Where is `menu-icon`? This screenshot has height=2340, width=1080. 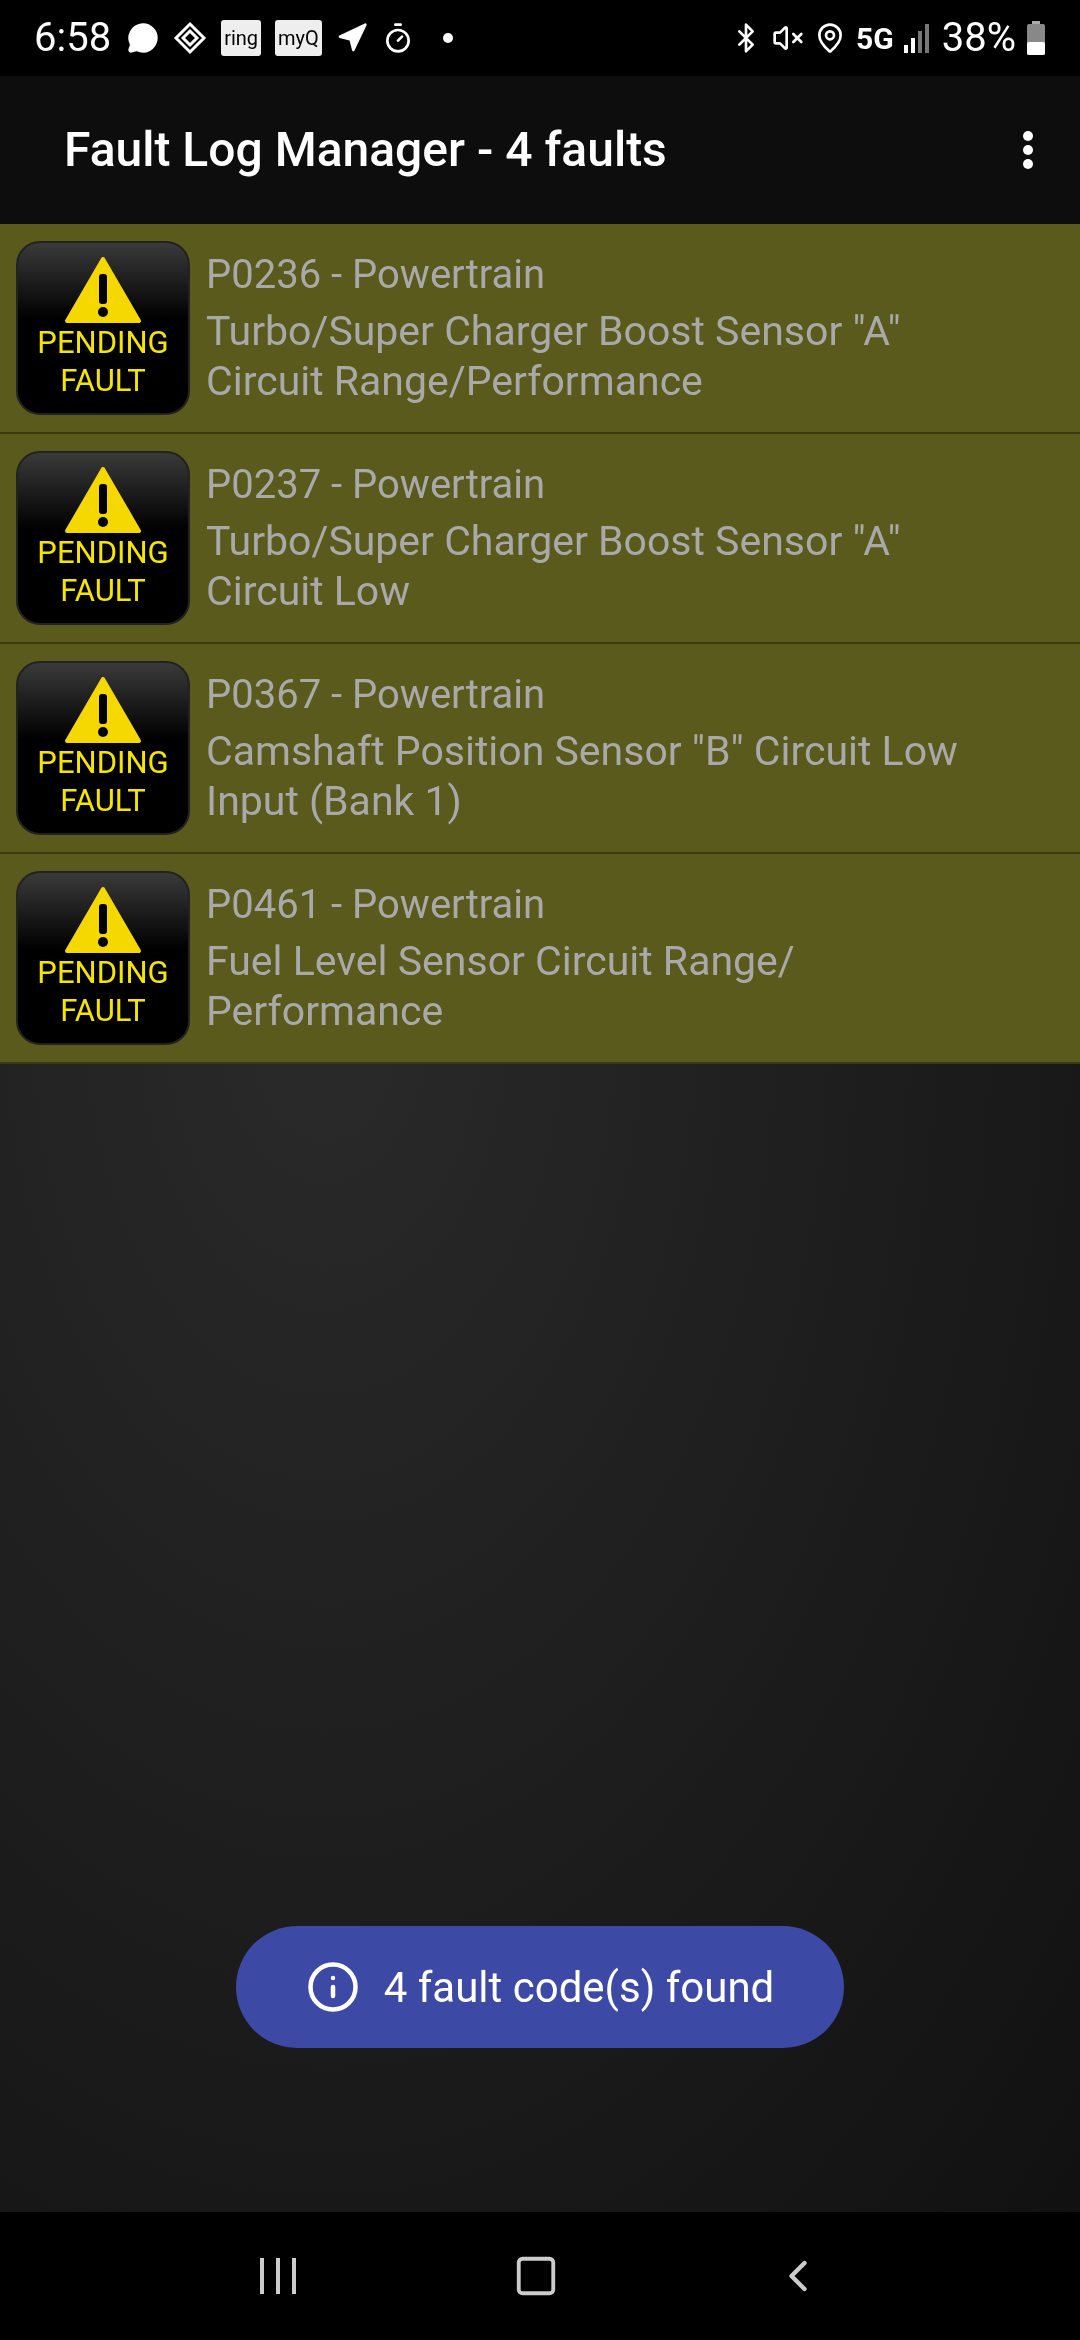 menu-icon is located at coordinates (1028, 150).